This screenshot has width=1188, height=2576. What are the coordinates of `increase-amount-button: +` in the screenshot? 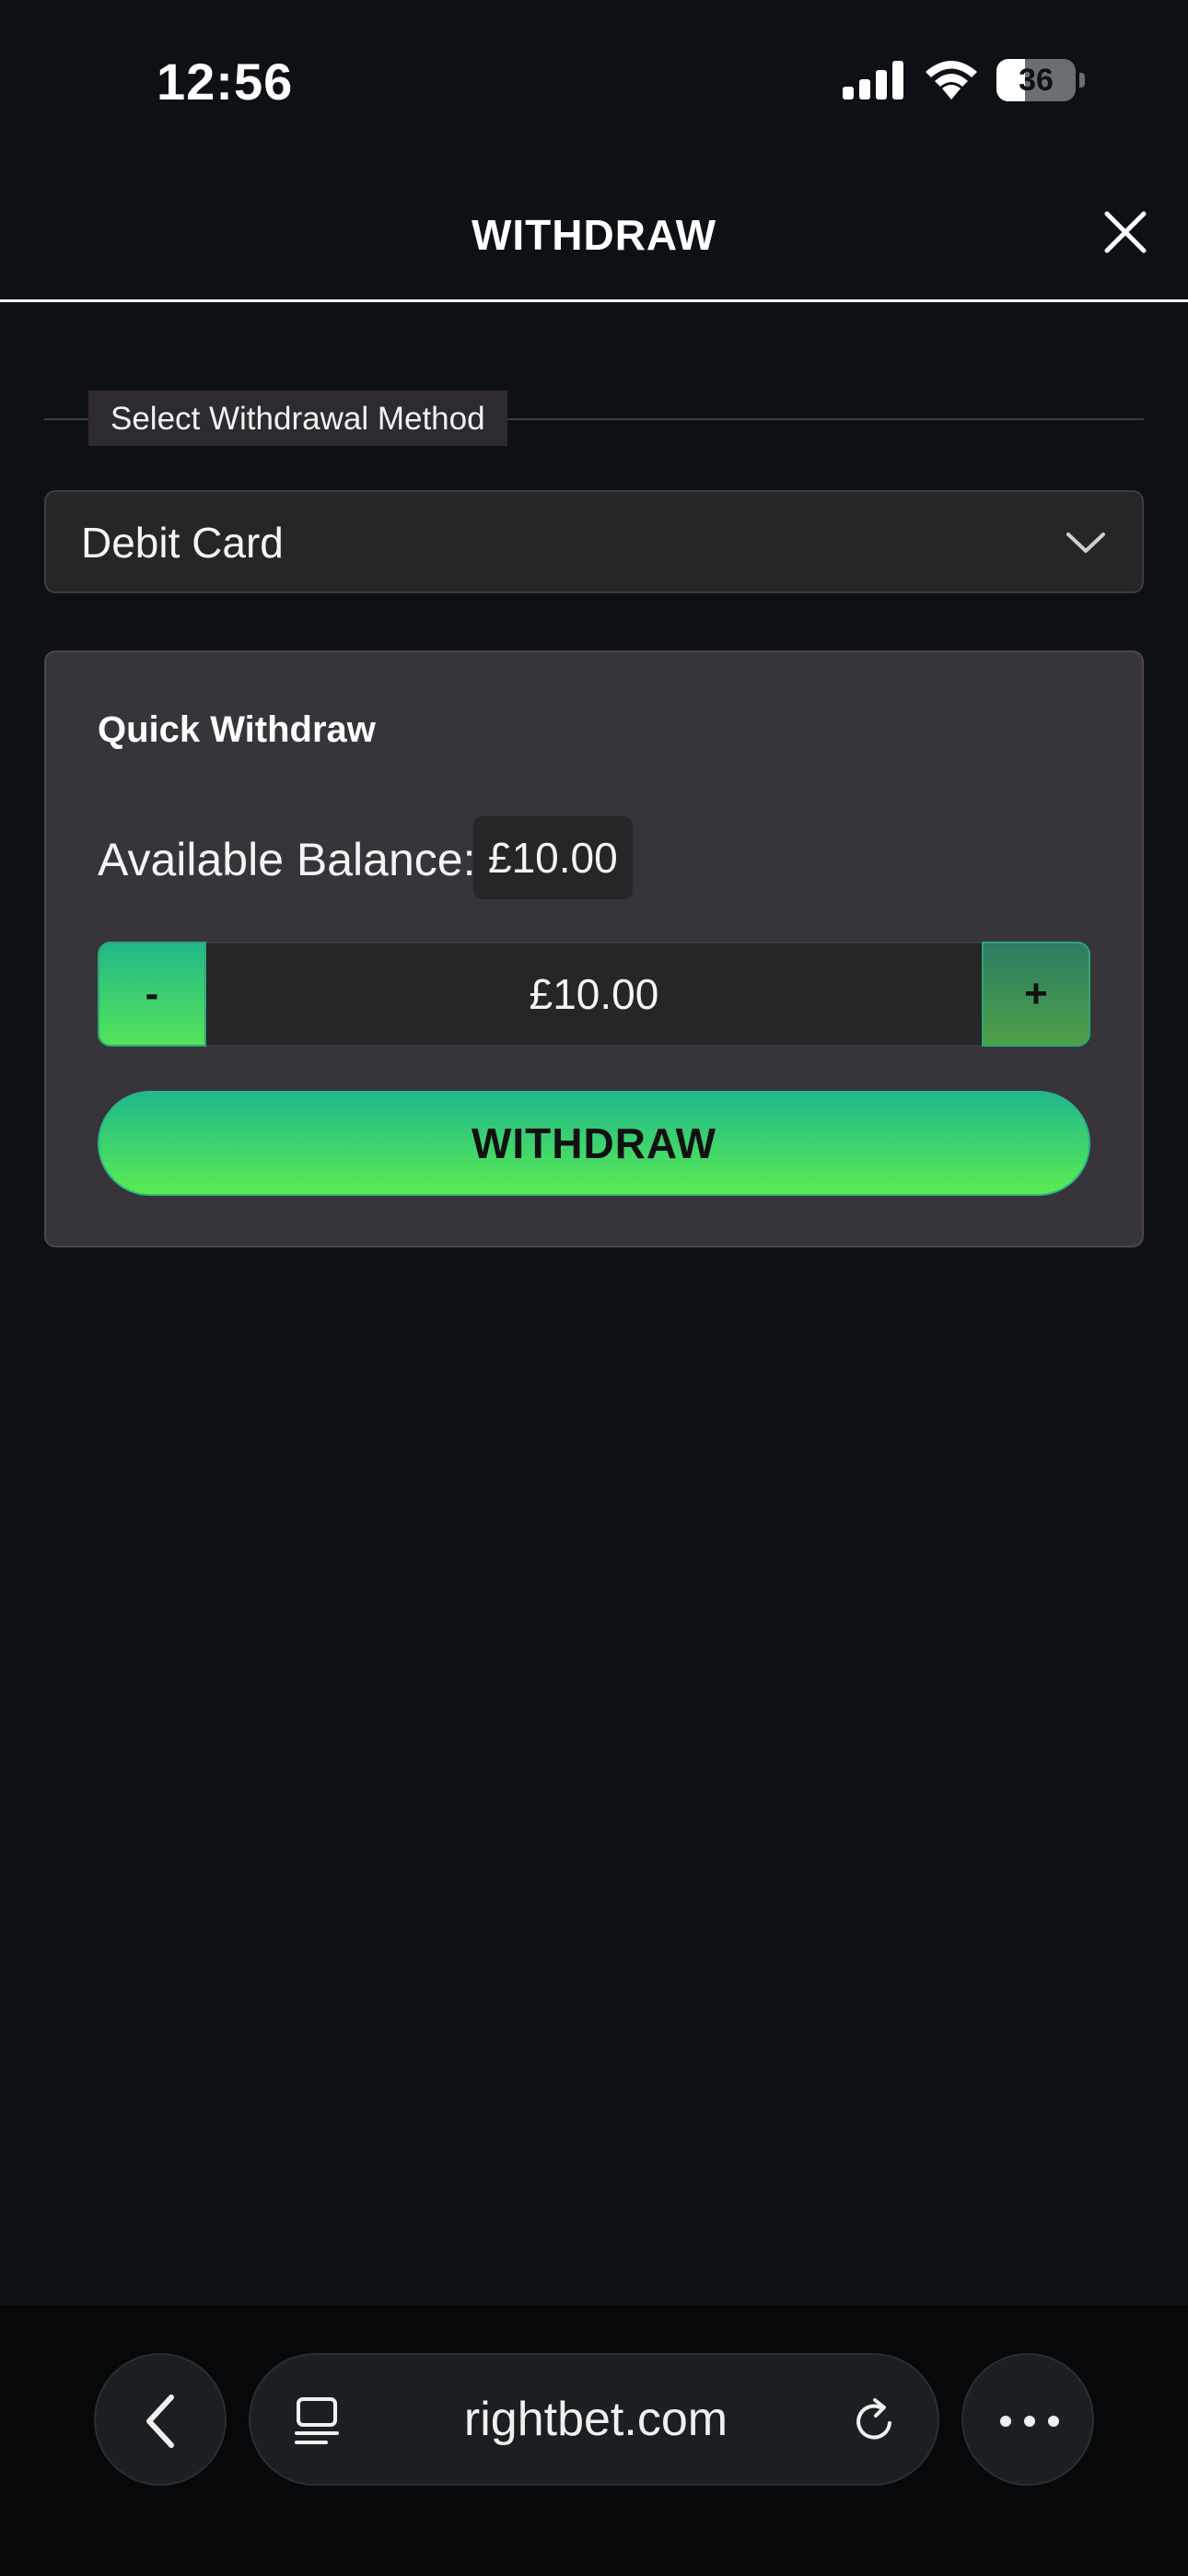 It's located at (1036, 994).